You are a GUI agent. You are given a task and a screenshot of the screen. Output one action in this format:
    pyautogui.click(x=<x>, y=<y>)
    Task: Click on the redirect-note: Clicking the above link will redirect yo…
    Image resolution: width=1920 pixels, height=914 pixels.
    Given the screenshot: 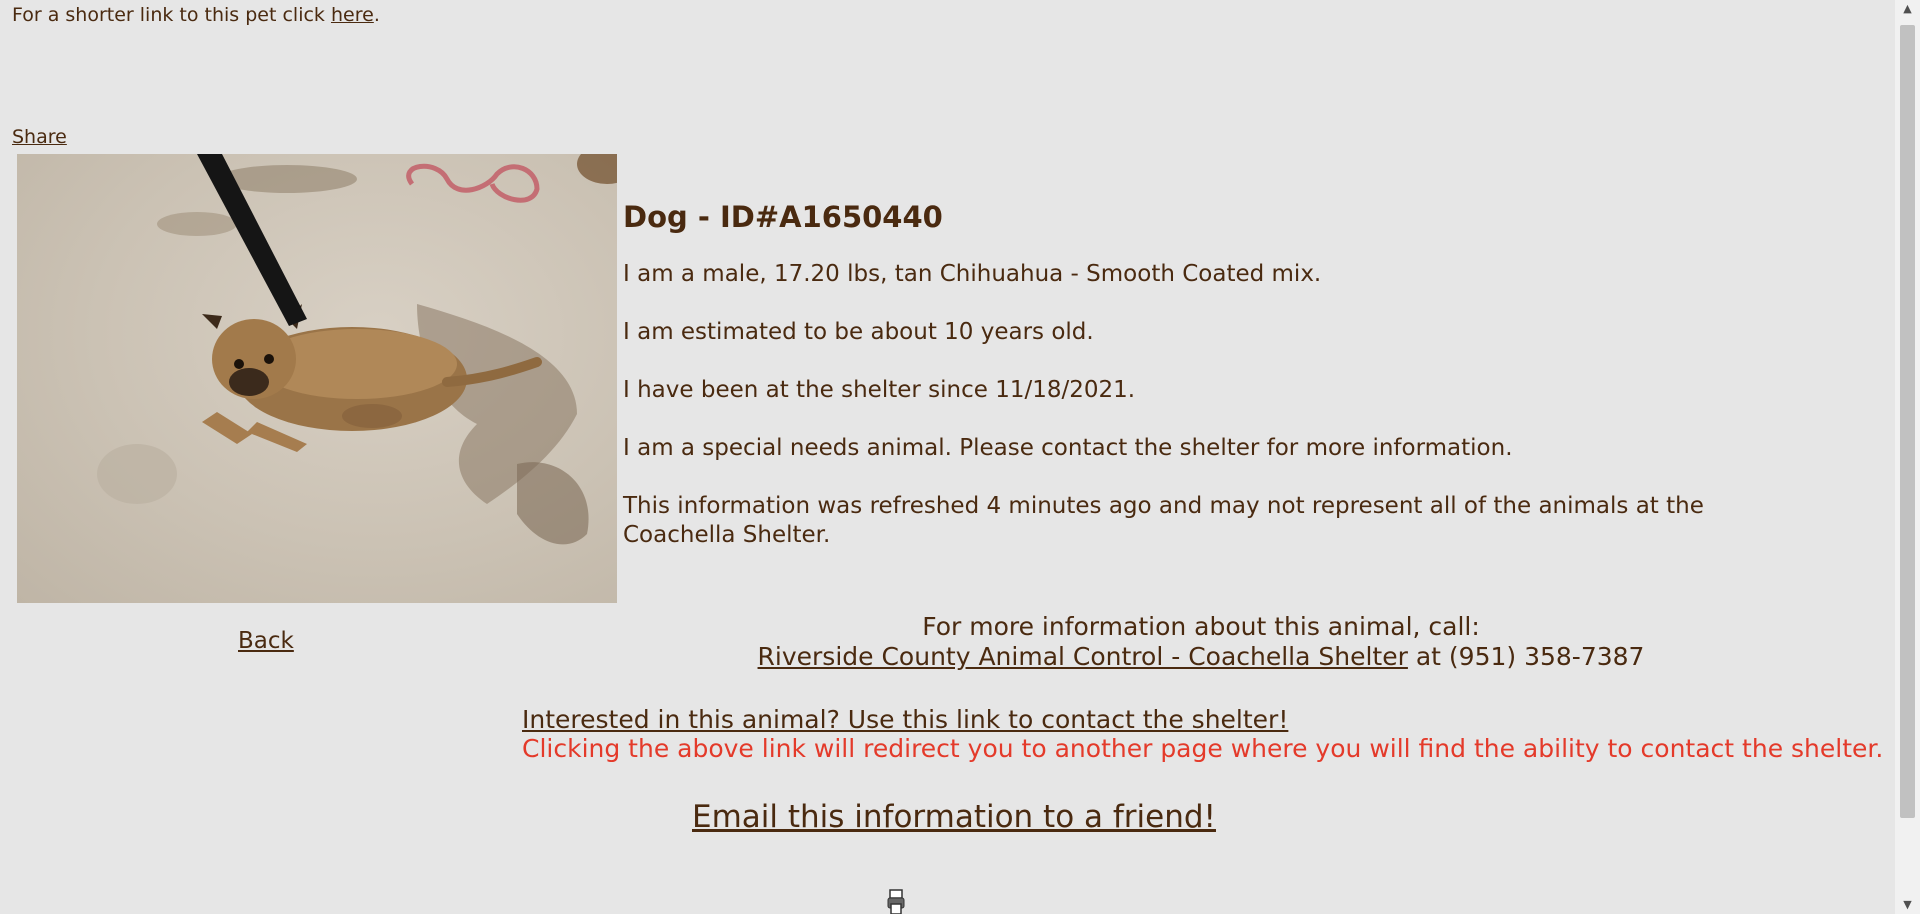 What is the action you would take?
    pyautogui.click(x=1203, y=748)
    